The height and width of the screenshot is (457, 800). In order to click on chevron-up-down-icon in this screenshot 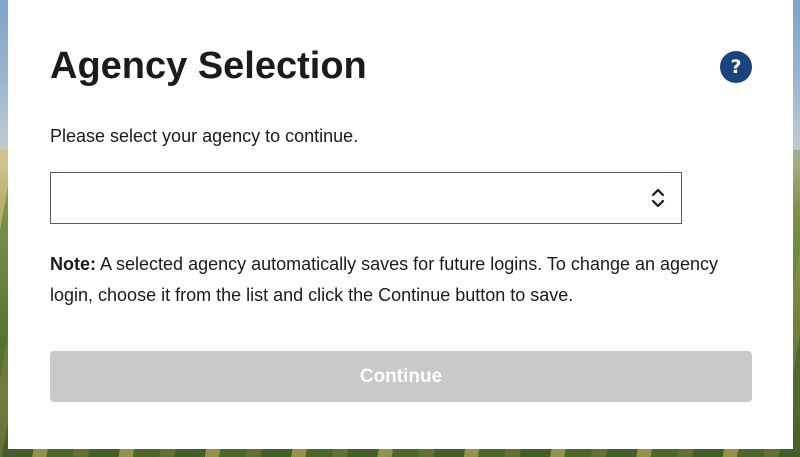, I will do `click(658, 198)`.